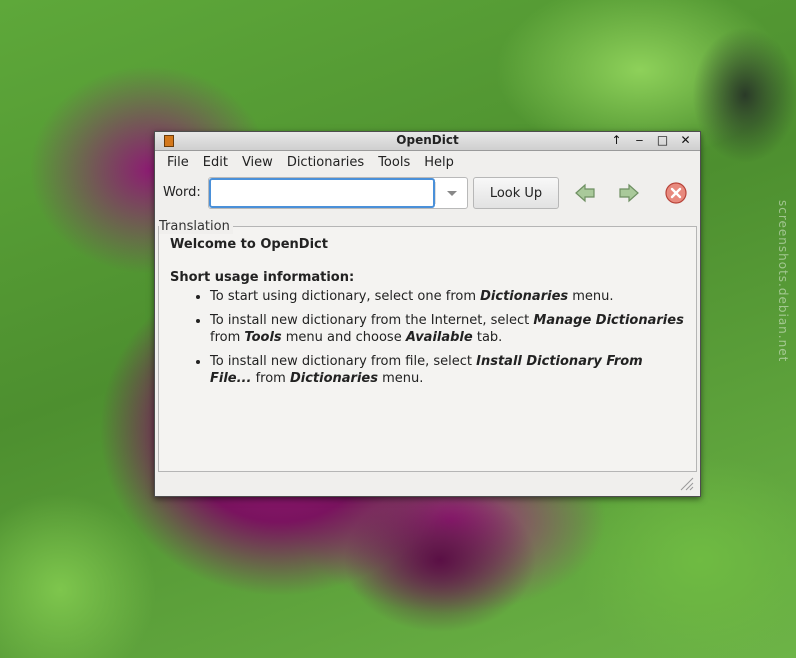 The image size is (796, 658). What do you see at coordinates (676, 193) in the screenshot?
I see `stop-icon` at bounding box center [676, 193].